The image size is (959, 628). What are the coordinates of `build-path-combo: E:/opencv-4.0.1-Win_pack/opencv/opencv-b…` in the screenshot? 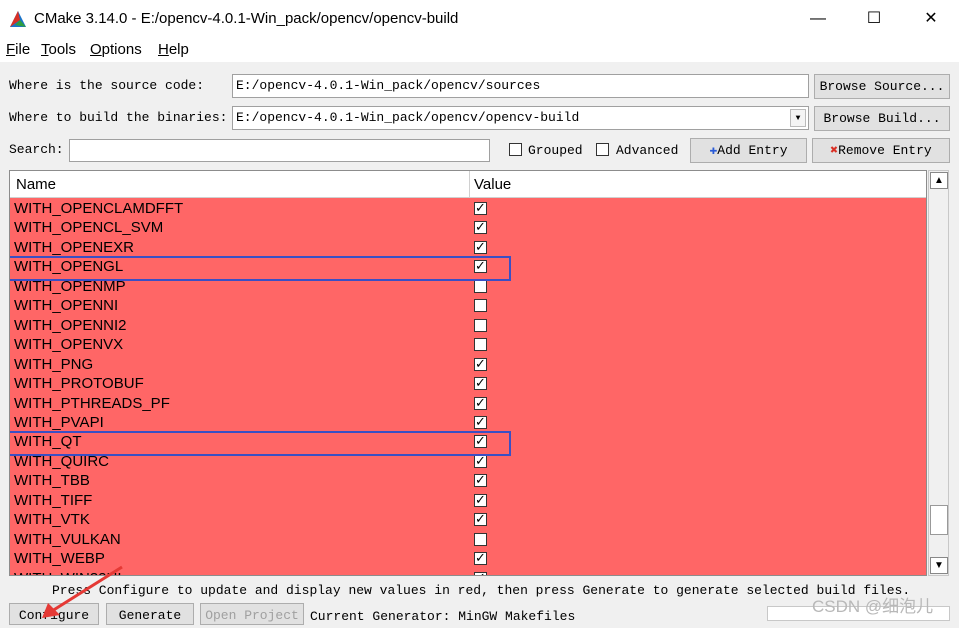 It's located at (520, 118).